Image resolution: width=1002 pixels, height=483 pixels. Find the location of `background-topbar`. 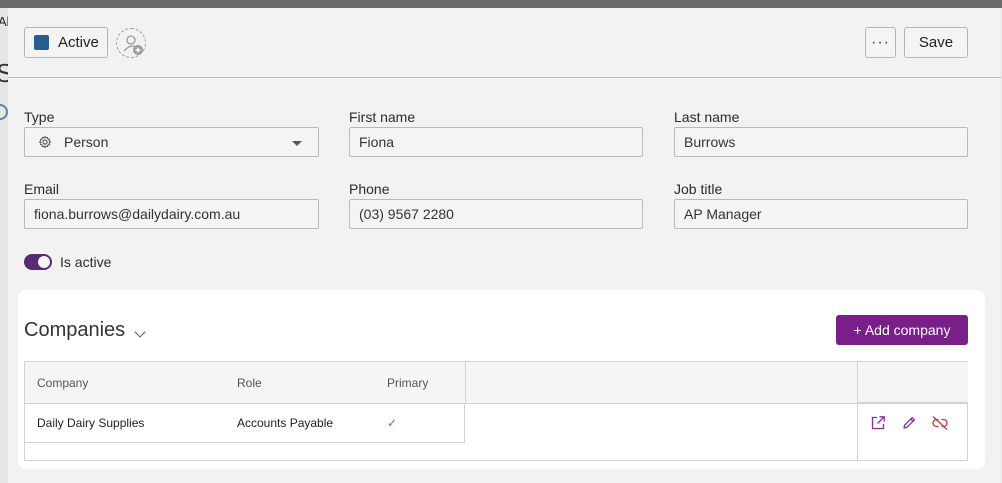

background-topbar is located at coordinates (501, 4).